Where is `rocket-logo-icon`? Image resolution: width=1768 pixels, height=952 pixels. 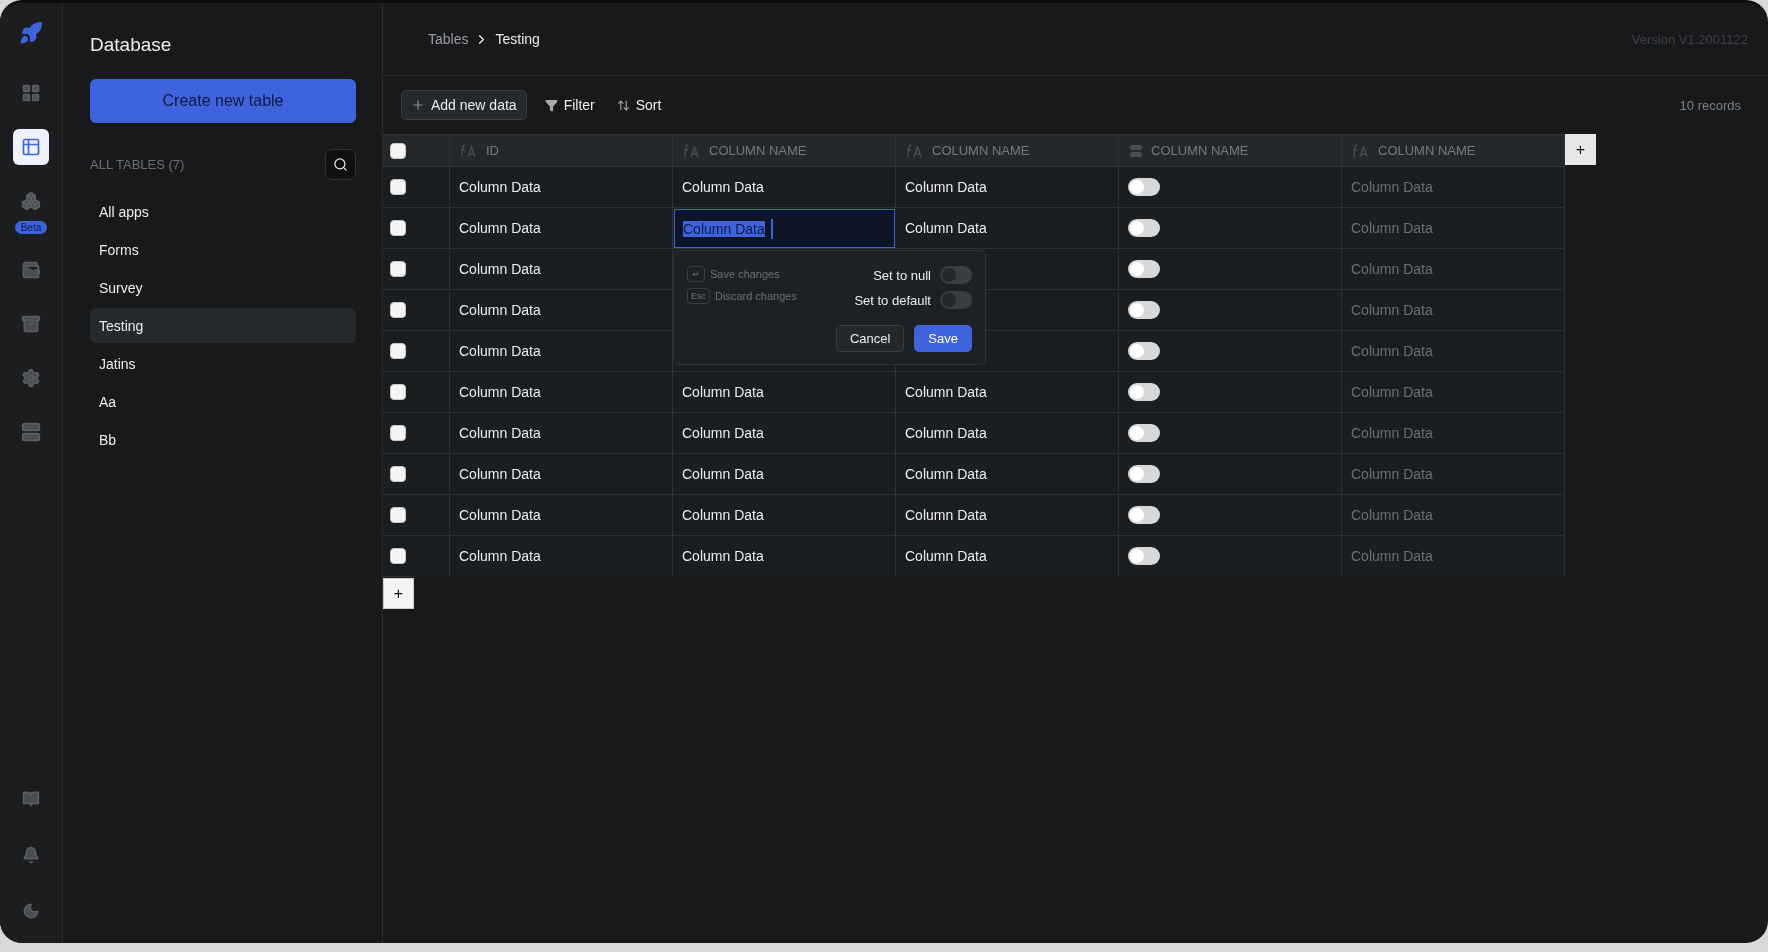
rocket-logo-icon is located at coordinates (31, 33).